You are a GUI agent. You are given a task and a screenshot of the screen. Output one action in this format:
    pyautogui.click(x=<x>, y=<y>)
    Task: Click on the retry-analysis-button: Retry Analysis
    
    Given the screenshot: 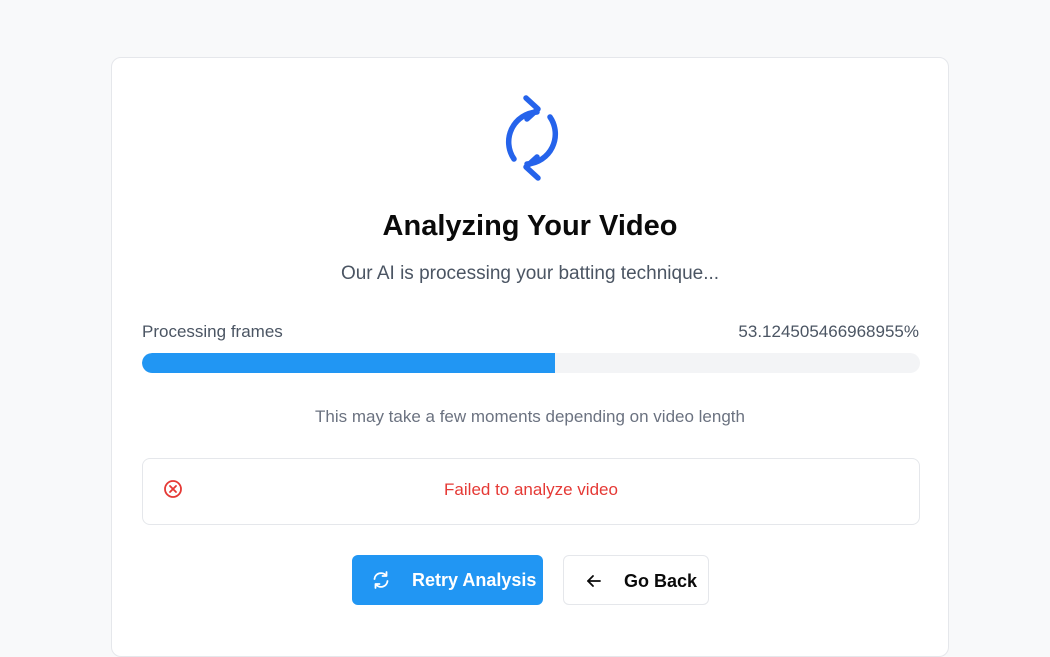 What is the action you would take?
    pyautogui.click(x=447, y=580)
    